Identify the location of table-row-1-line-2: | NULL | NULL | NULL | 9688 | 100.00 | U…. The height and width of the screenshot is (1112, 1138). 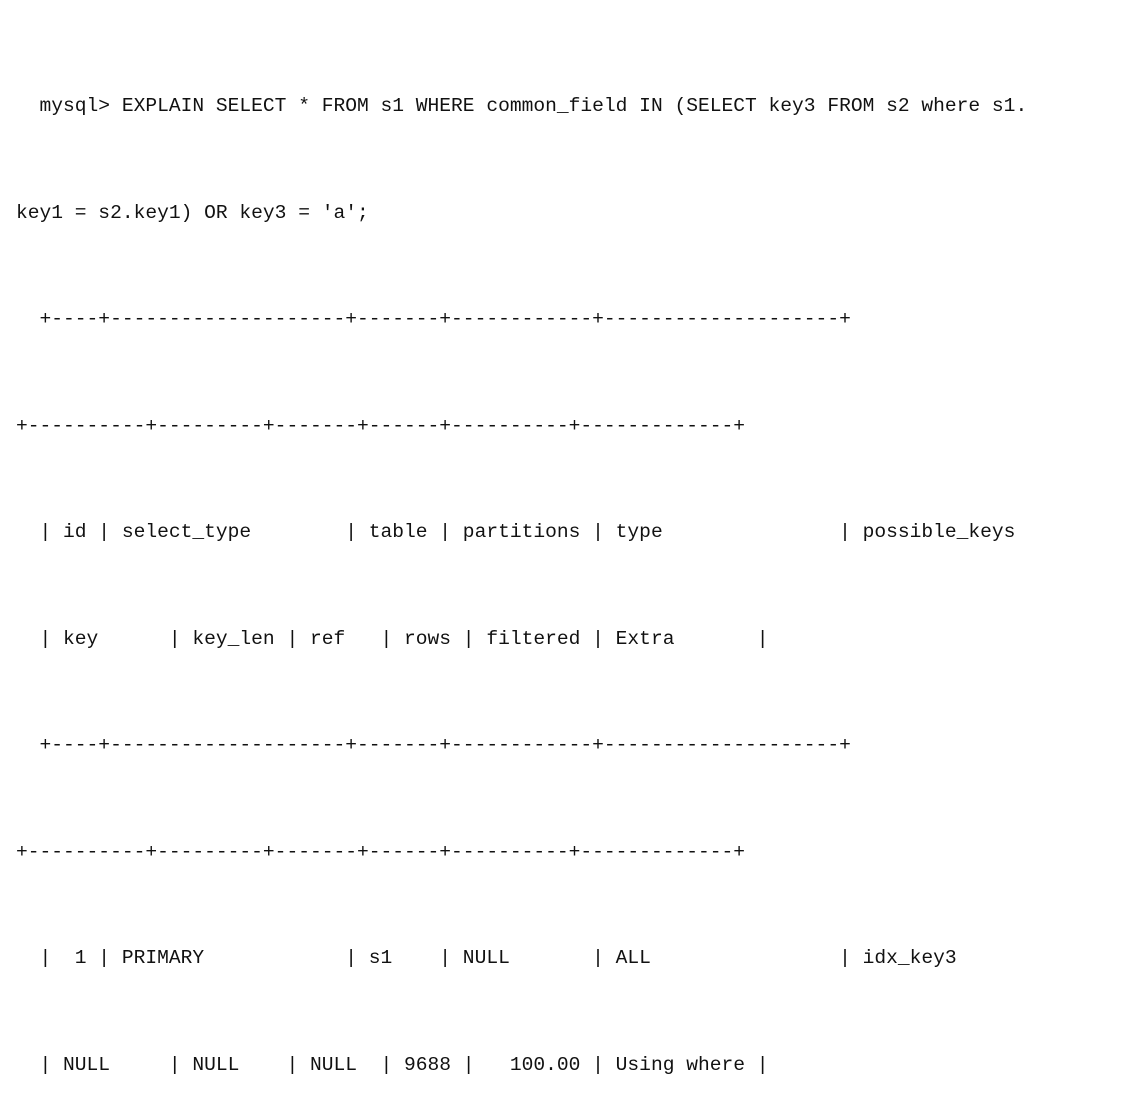
(392, 1064).